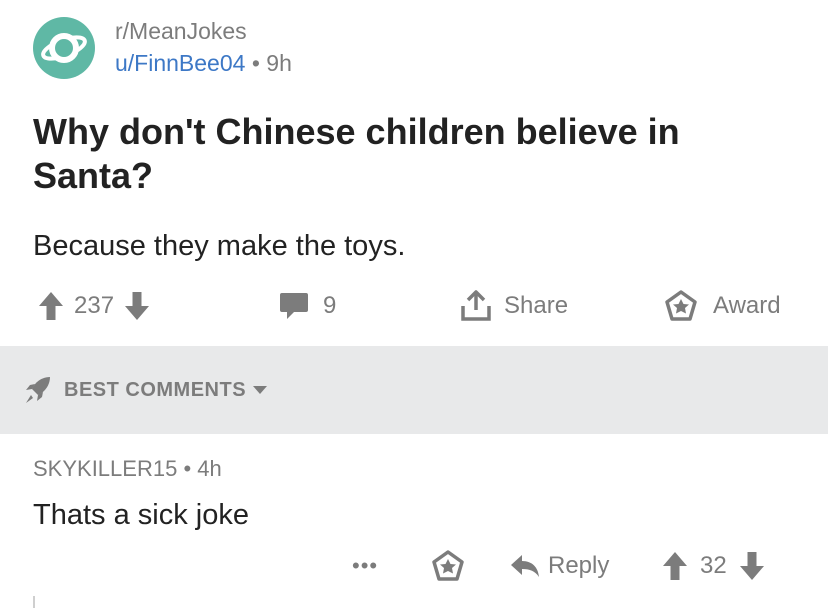 The width and height of the screenshot is (828, 608). I want to click on more-icon: •••, so click(365, 565).